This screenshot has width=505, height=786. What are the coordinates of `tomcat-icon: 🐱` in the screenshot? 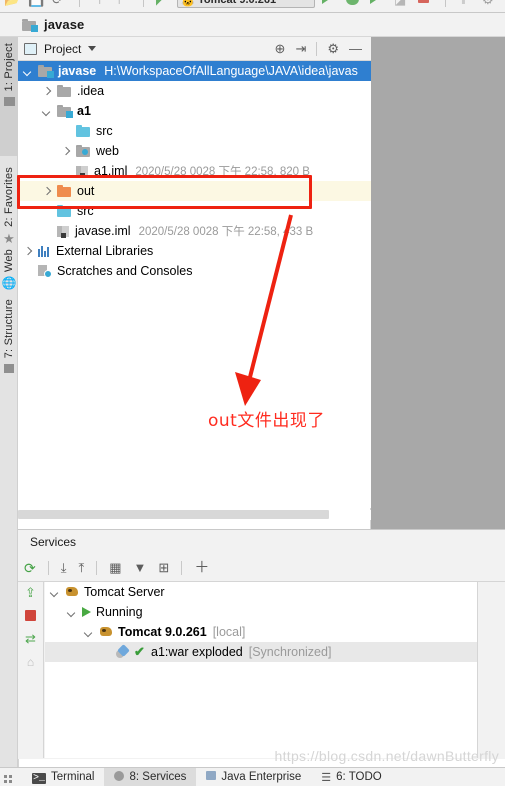 It's located at (188, 4).